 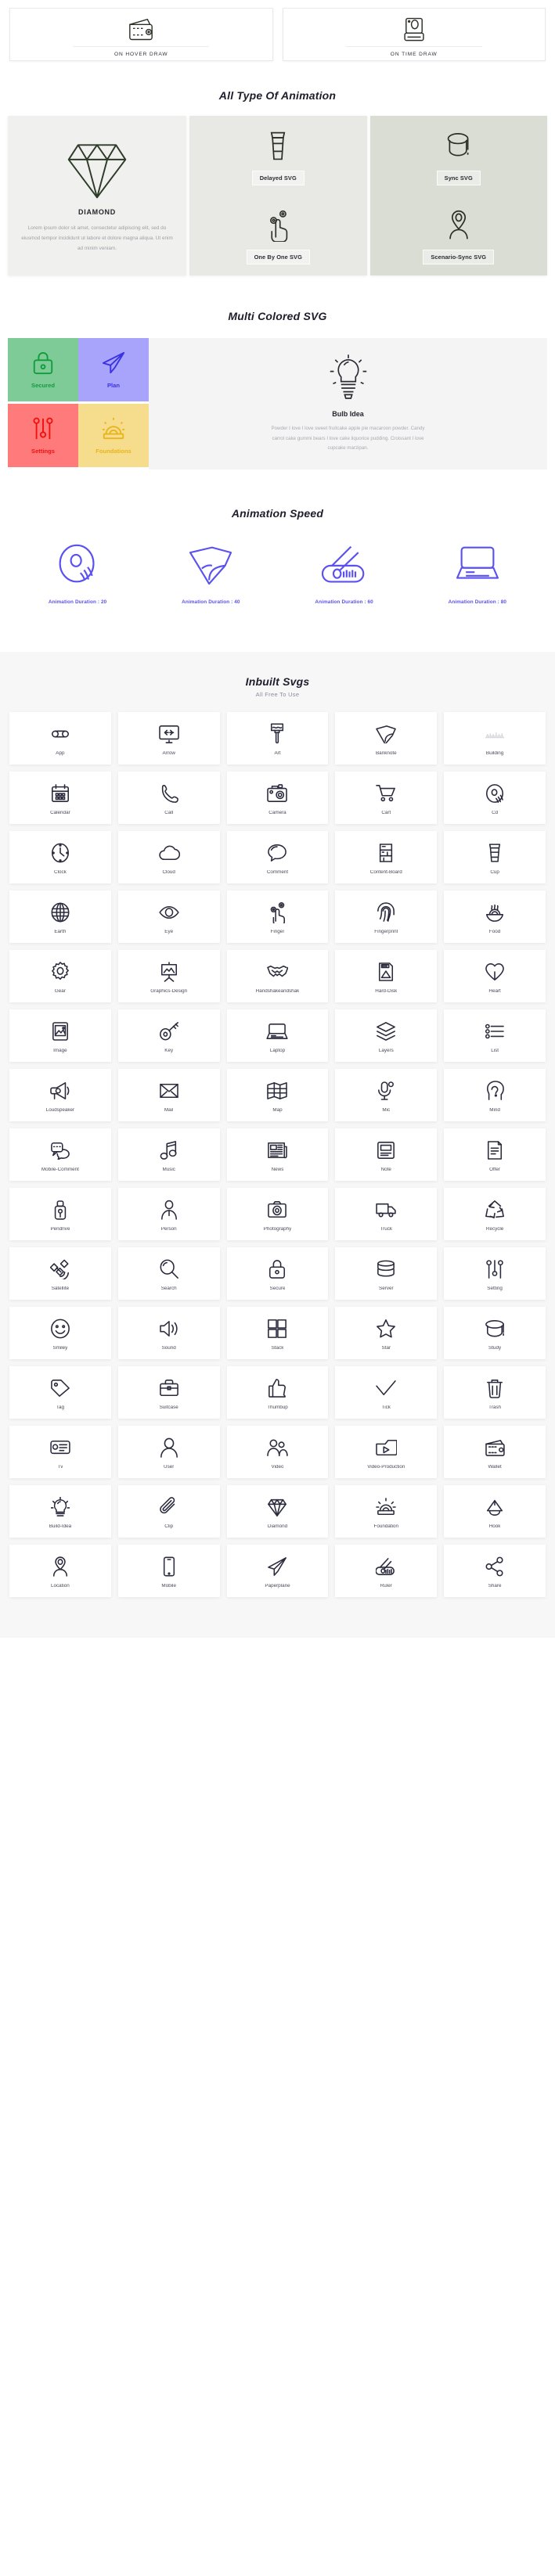 What do you see at coordinates (386, 1333) in the screenshot?
I see `icon-card: Star` at bounding box center [386, 1333].